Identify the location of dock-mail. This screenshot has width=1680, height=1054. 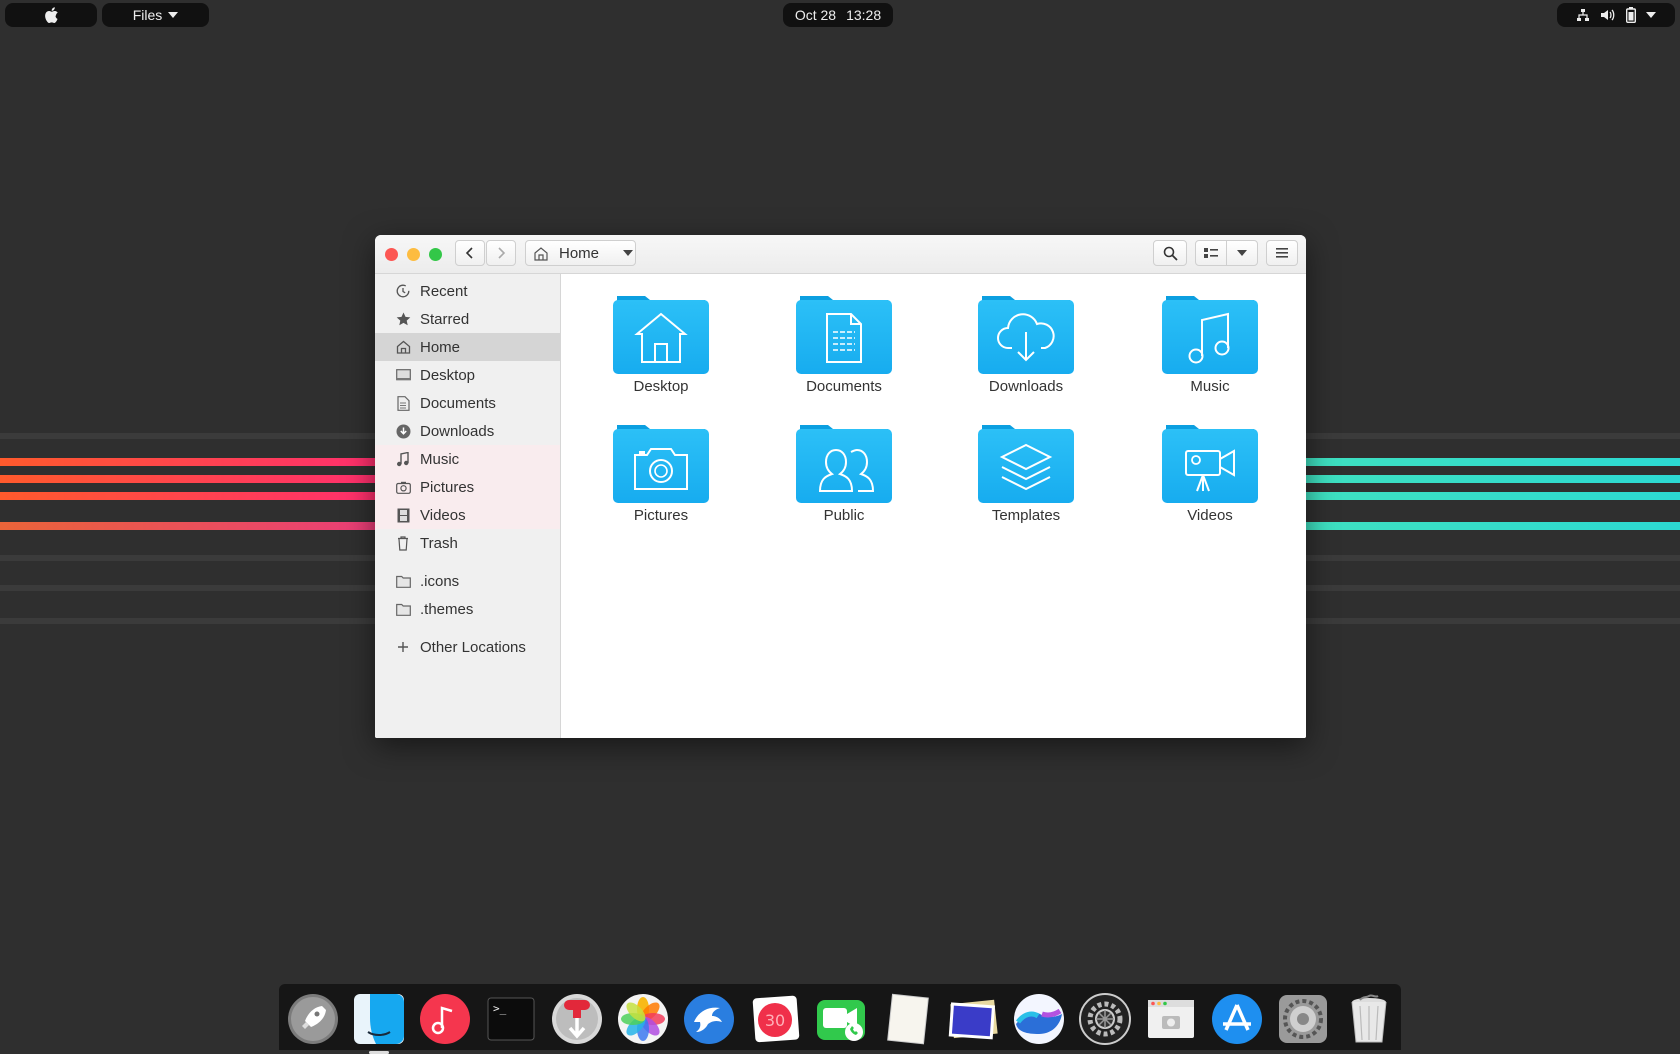
(709, 1019).